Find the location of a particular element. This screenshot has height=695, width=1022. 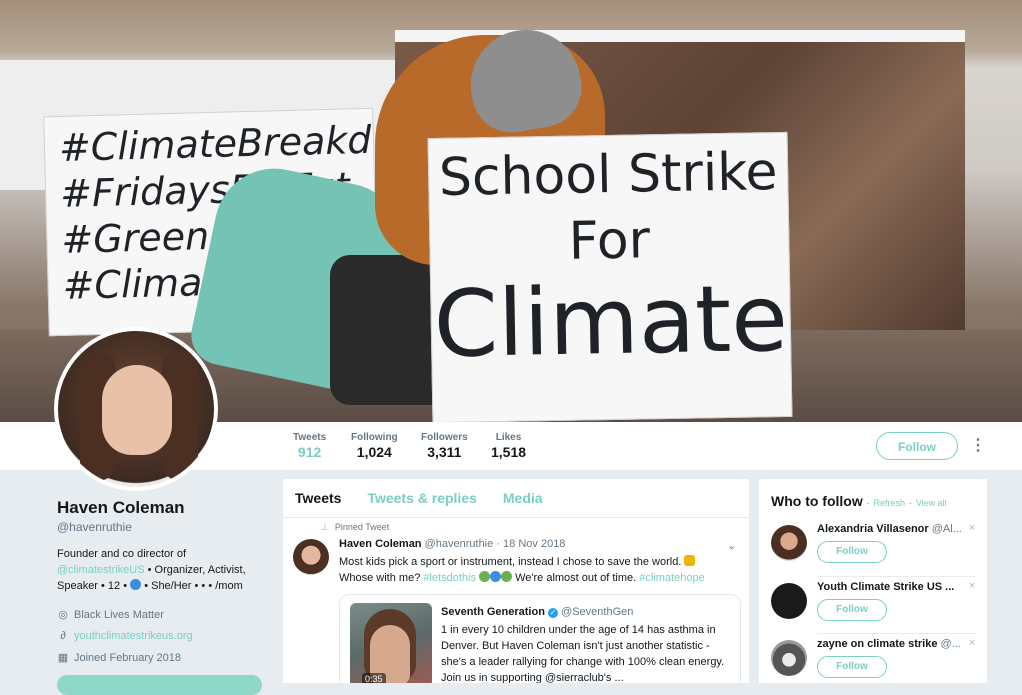

person-emoji-icon is located at coordinates (690, 560).